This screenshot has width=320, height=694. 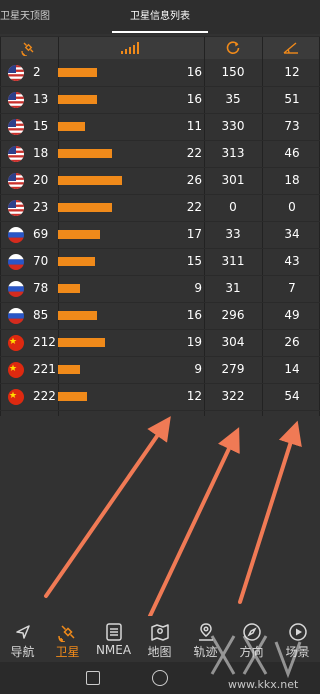 What do you see at coordinates (160, 262) in the screenshot?
I see `table-row: 70 15 311 43` at bounding box center [160, 262].